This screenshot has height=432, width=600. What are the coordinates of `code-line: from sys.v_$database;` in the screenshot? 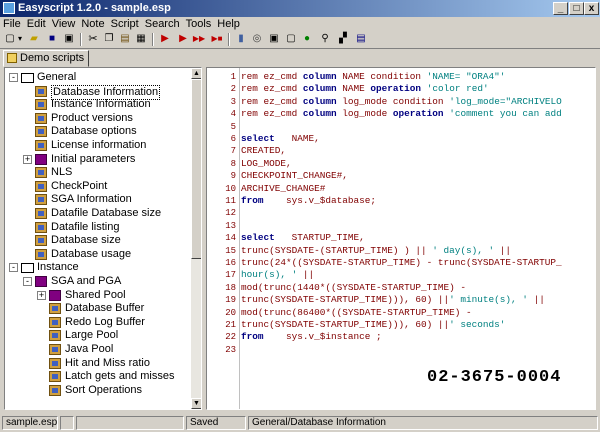 It's located at (309, 200).